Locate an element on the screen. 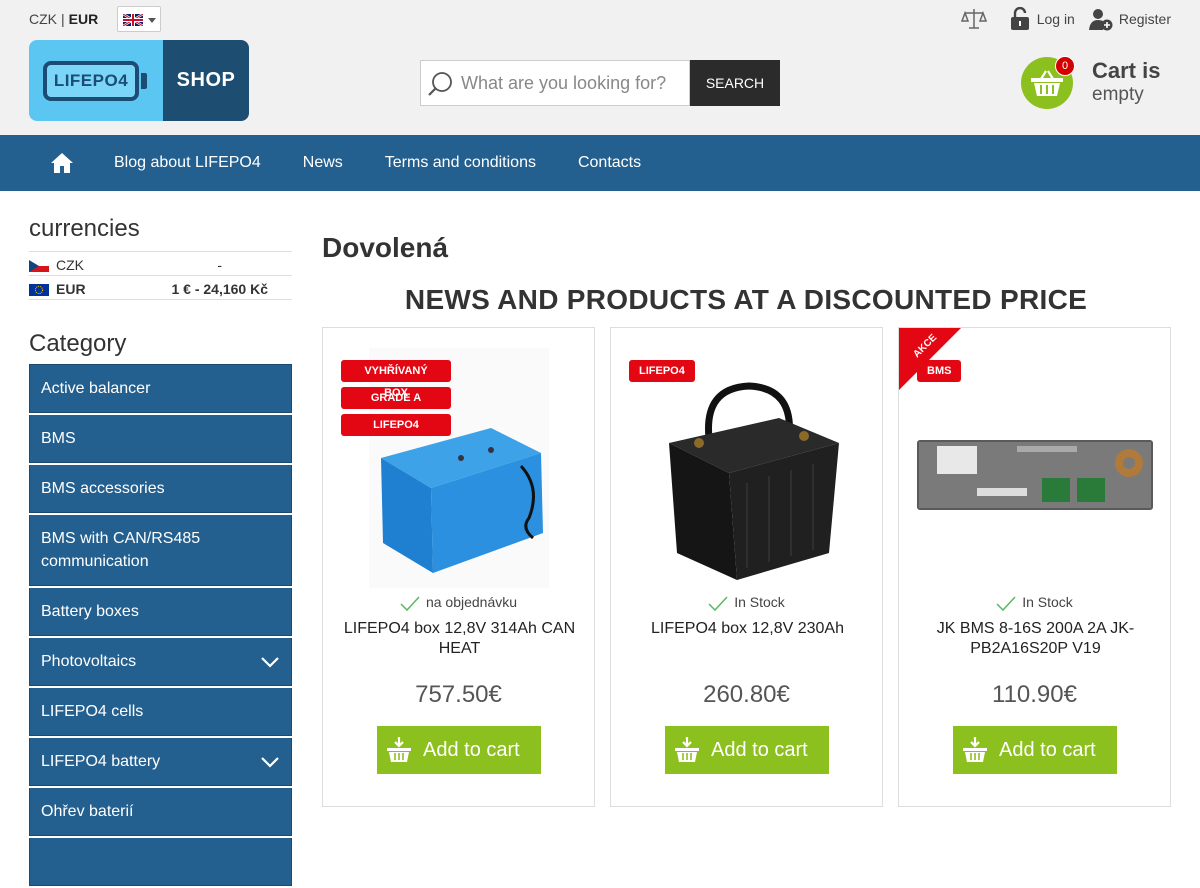  register-link: Register is located at coordinates (1129, 19).